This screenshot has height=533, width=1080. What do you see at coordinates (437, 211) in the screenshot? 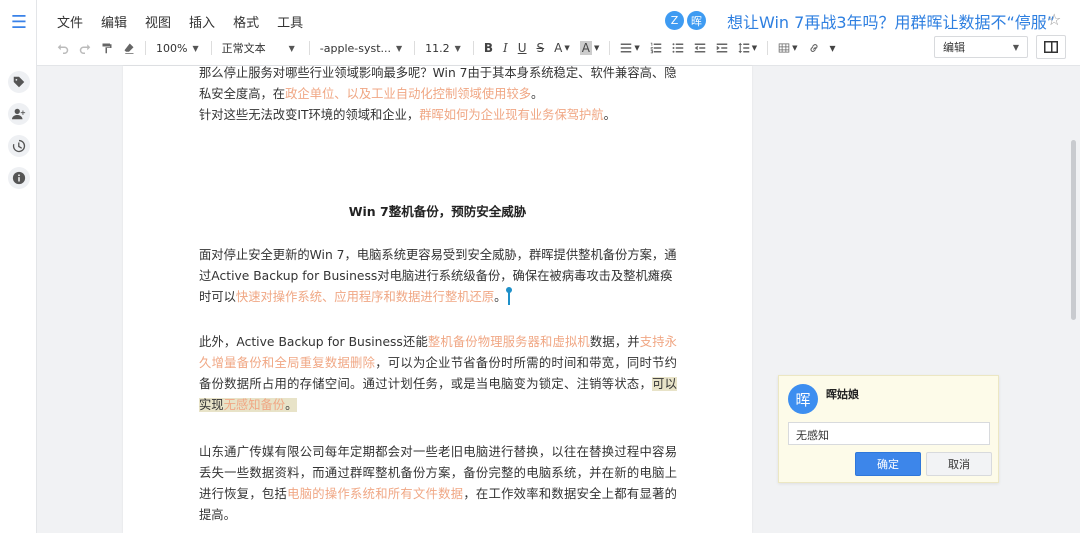
I see `section-heading: Win 7整机备份，预防安全威胁` at bounding box center [437, 211].